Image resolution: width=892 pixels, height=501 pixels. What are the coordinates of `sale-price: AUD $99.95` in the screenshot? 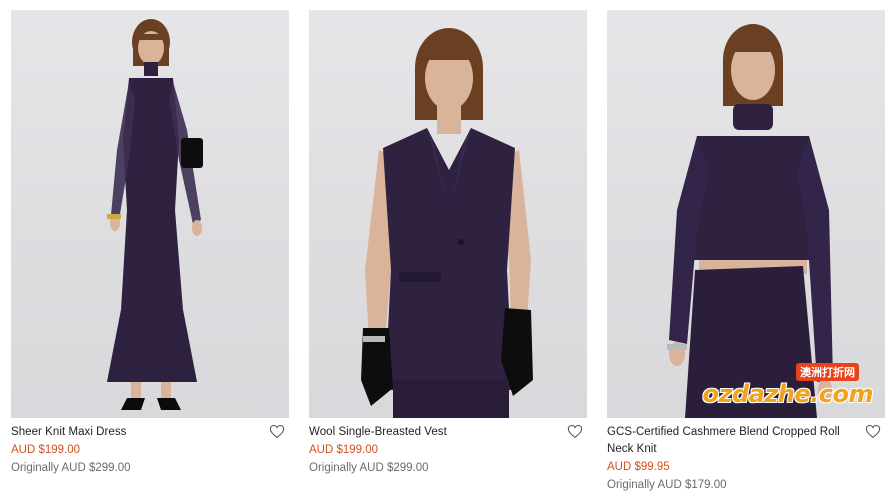 It's located at (638, 467).